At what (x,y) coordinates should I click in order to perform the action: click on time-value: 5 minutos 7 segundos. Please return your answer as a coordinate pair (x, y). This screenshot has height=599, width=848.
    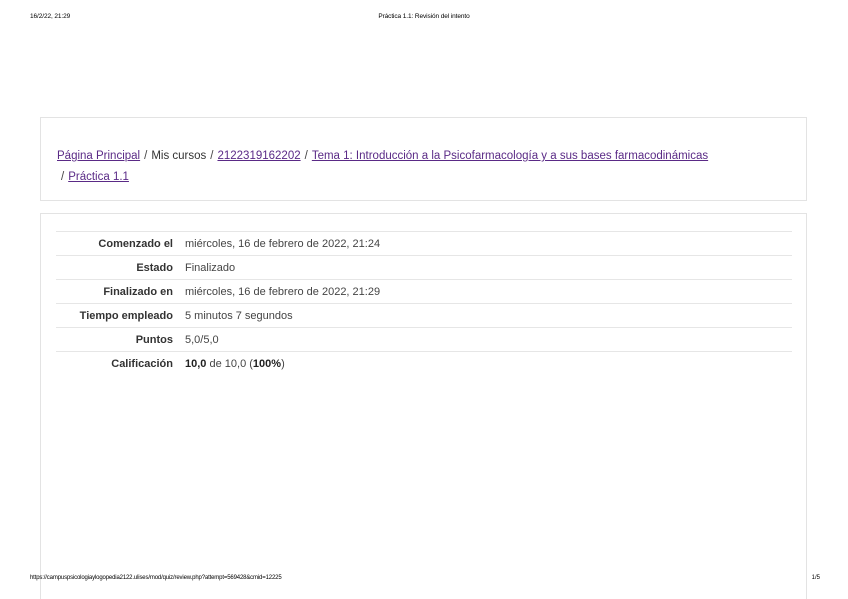
    Looking at the image, I should click on (485, 315).